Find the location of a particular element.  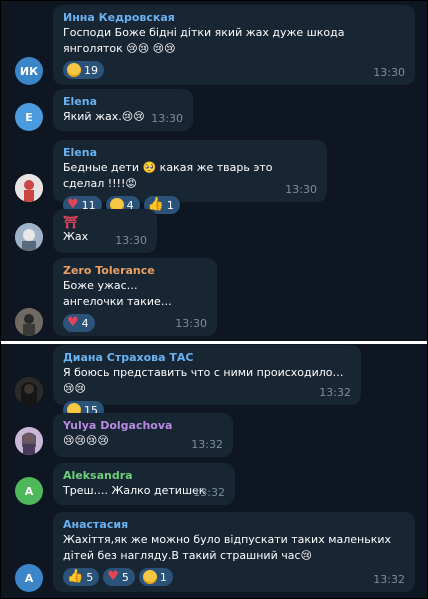

reaction-chip: 👍 5 is located at coordinates (81, 577).